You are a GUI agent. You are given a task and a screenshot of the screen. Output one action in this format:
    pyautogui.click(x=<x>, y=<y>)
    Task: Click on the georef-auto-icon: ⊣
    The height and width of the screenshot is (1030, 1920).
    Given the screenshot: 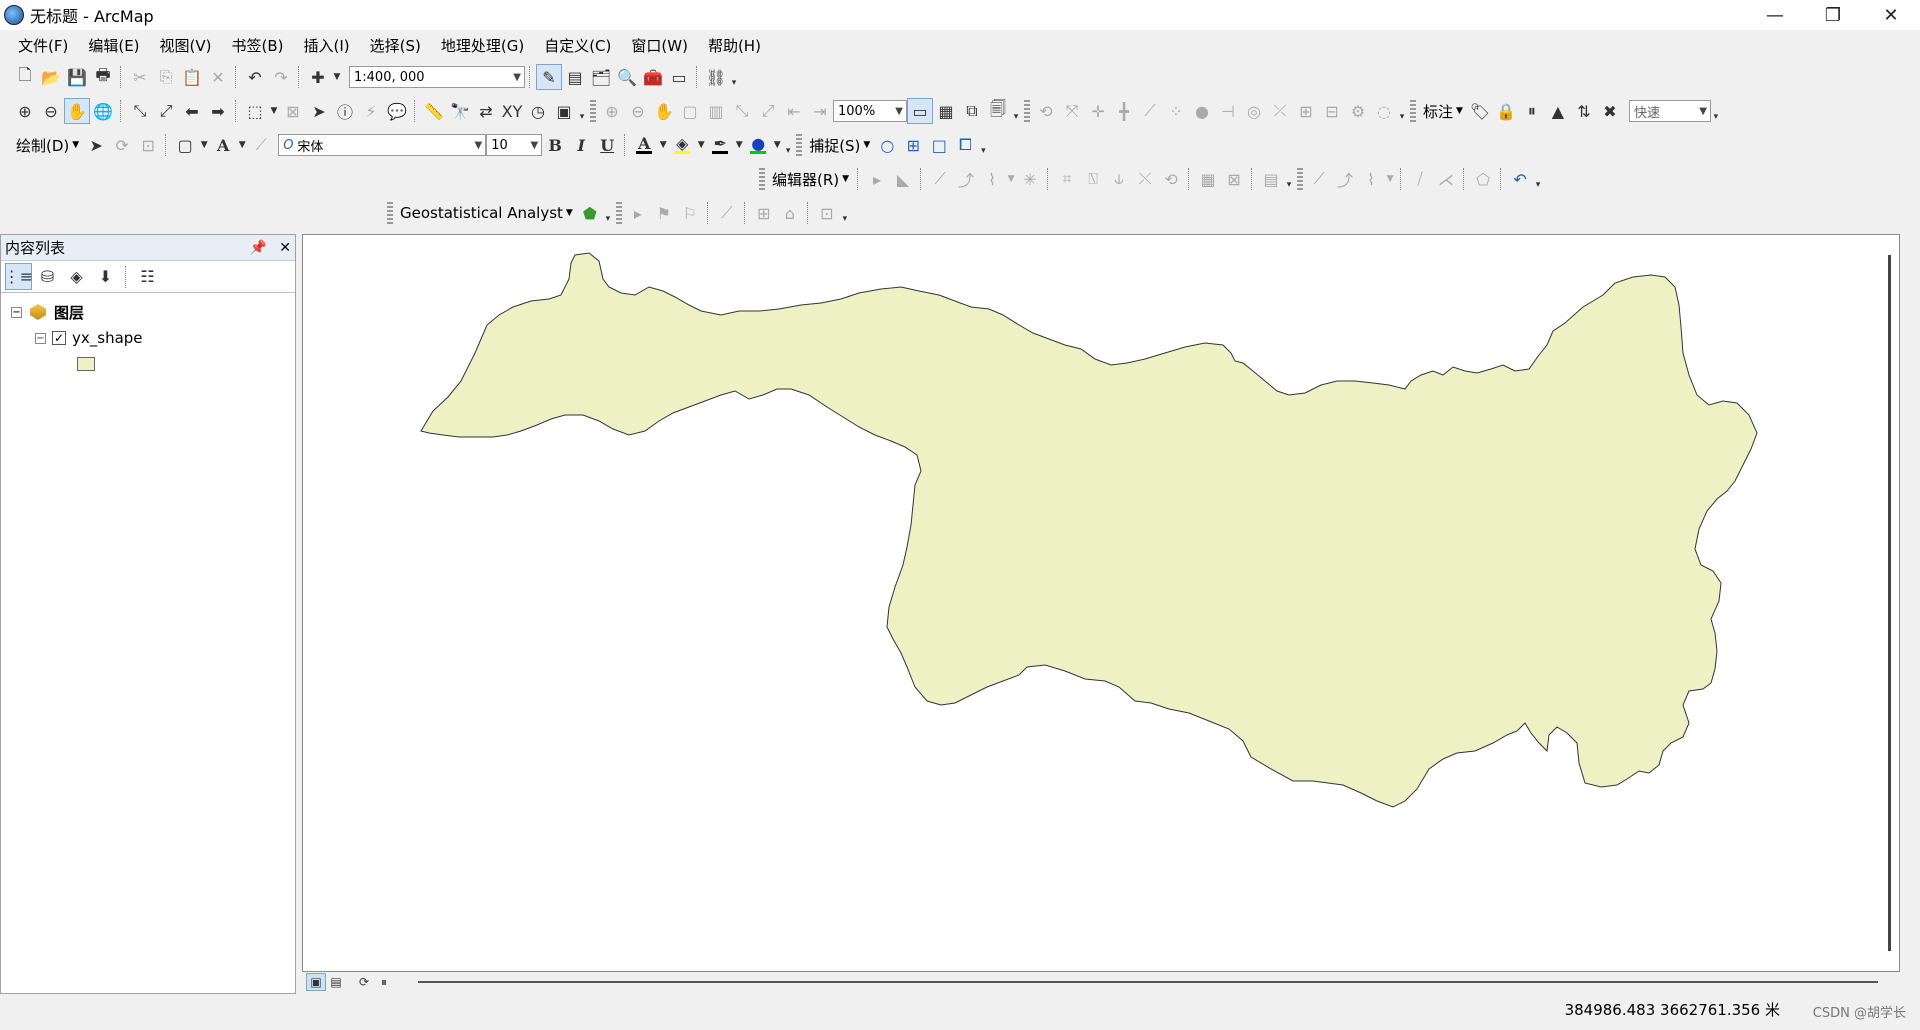 What is the action you would take?
    pyautogui.click(x=1228, y=111)
    